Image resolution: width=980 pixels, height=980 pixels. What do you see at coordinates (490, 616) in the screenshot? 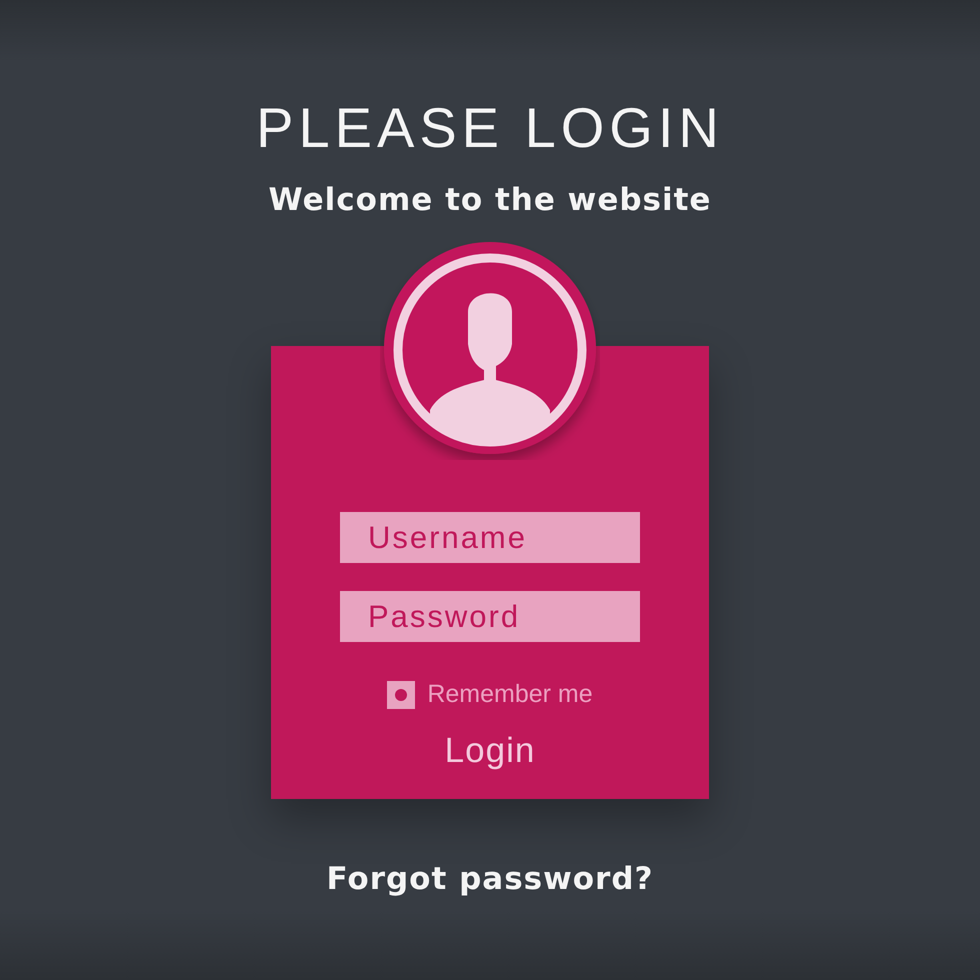
I see `input-field: Password` at bounding box center [490, 616].